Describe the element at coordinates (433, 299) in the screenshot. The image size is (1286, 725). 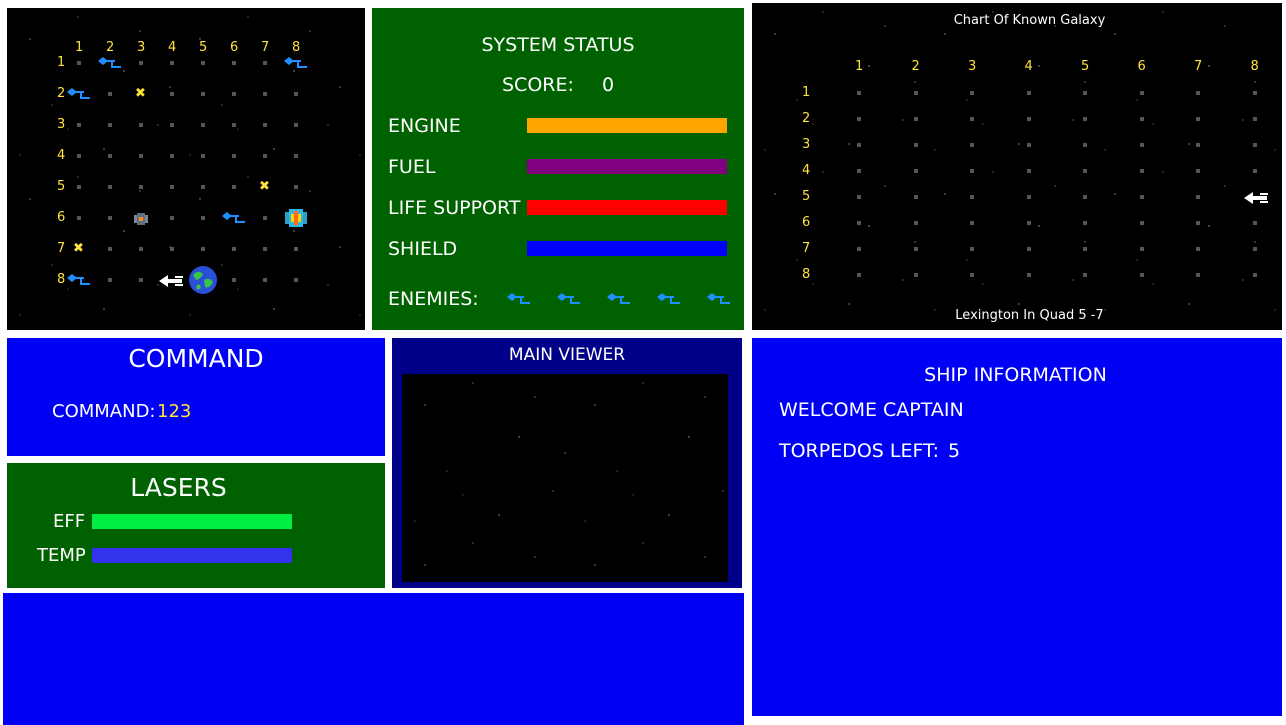
I see `enemies-label: ENEMIES:` at that location.